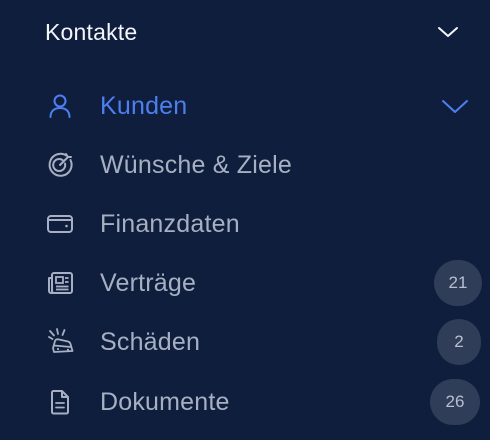  Describe the element at coordinates (148, 283) in the screenshot. I see `nav-label-vertraege: Verträge` at that location.